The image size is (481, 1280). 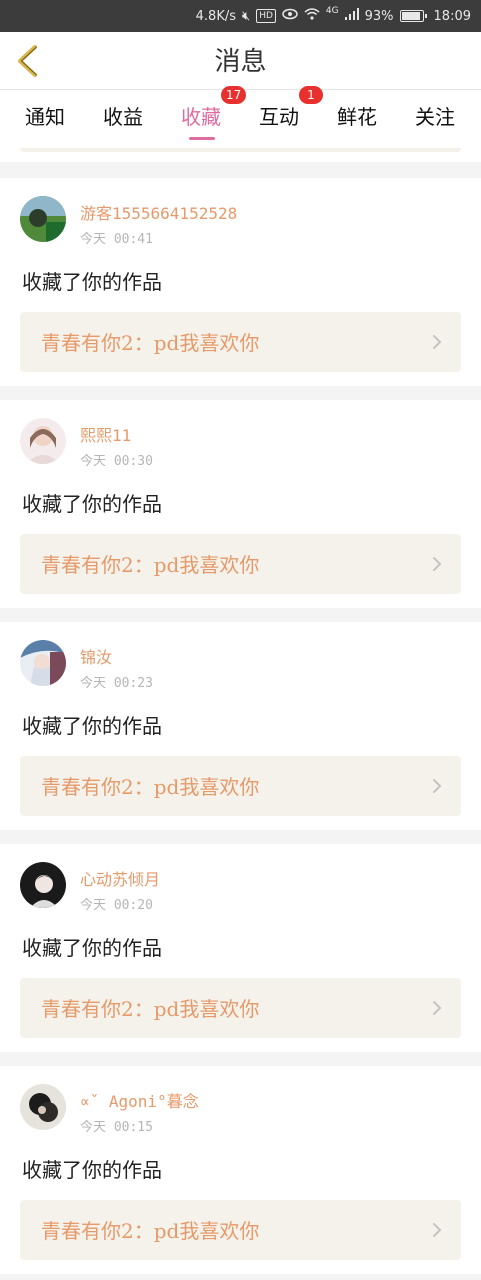 What do you see at coordinates (413, 16) in the screenshot?
I see `battery-icon` at bounding box center [413, 16].